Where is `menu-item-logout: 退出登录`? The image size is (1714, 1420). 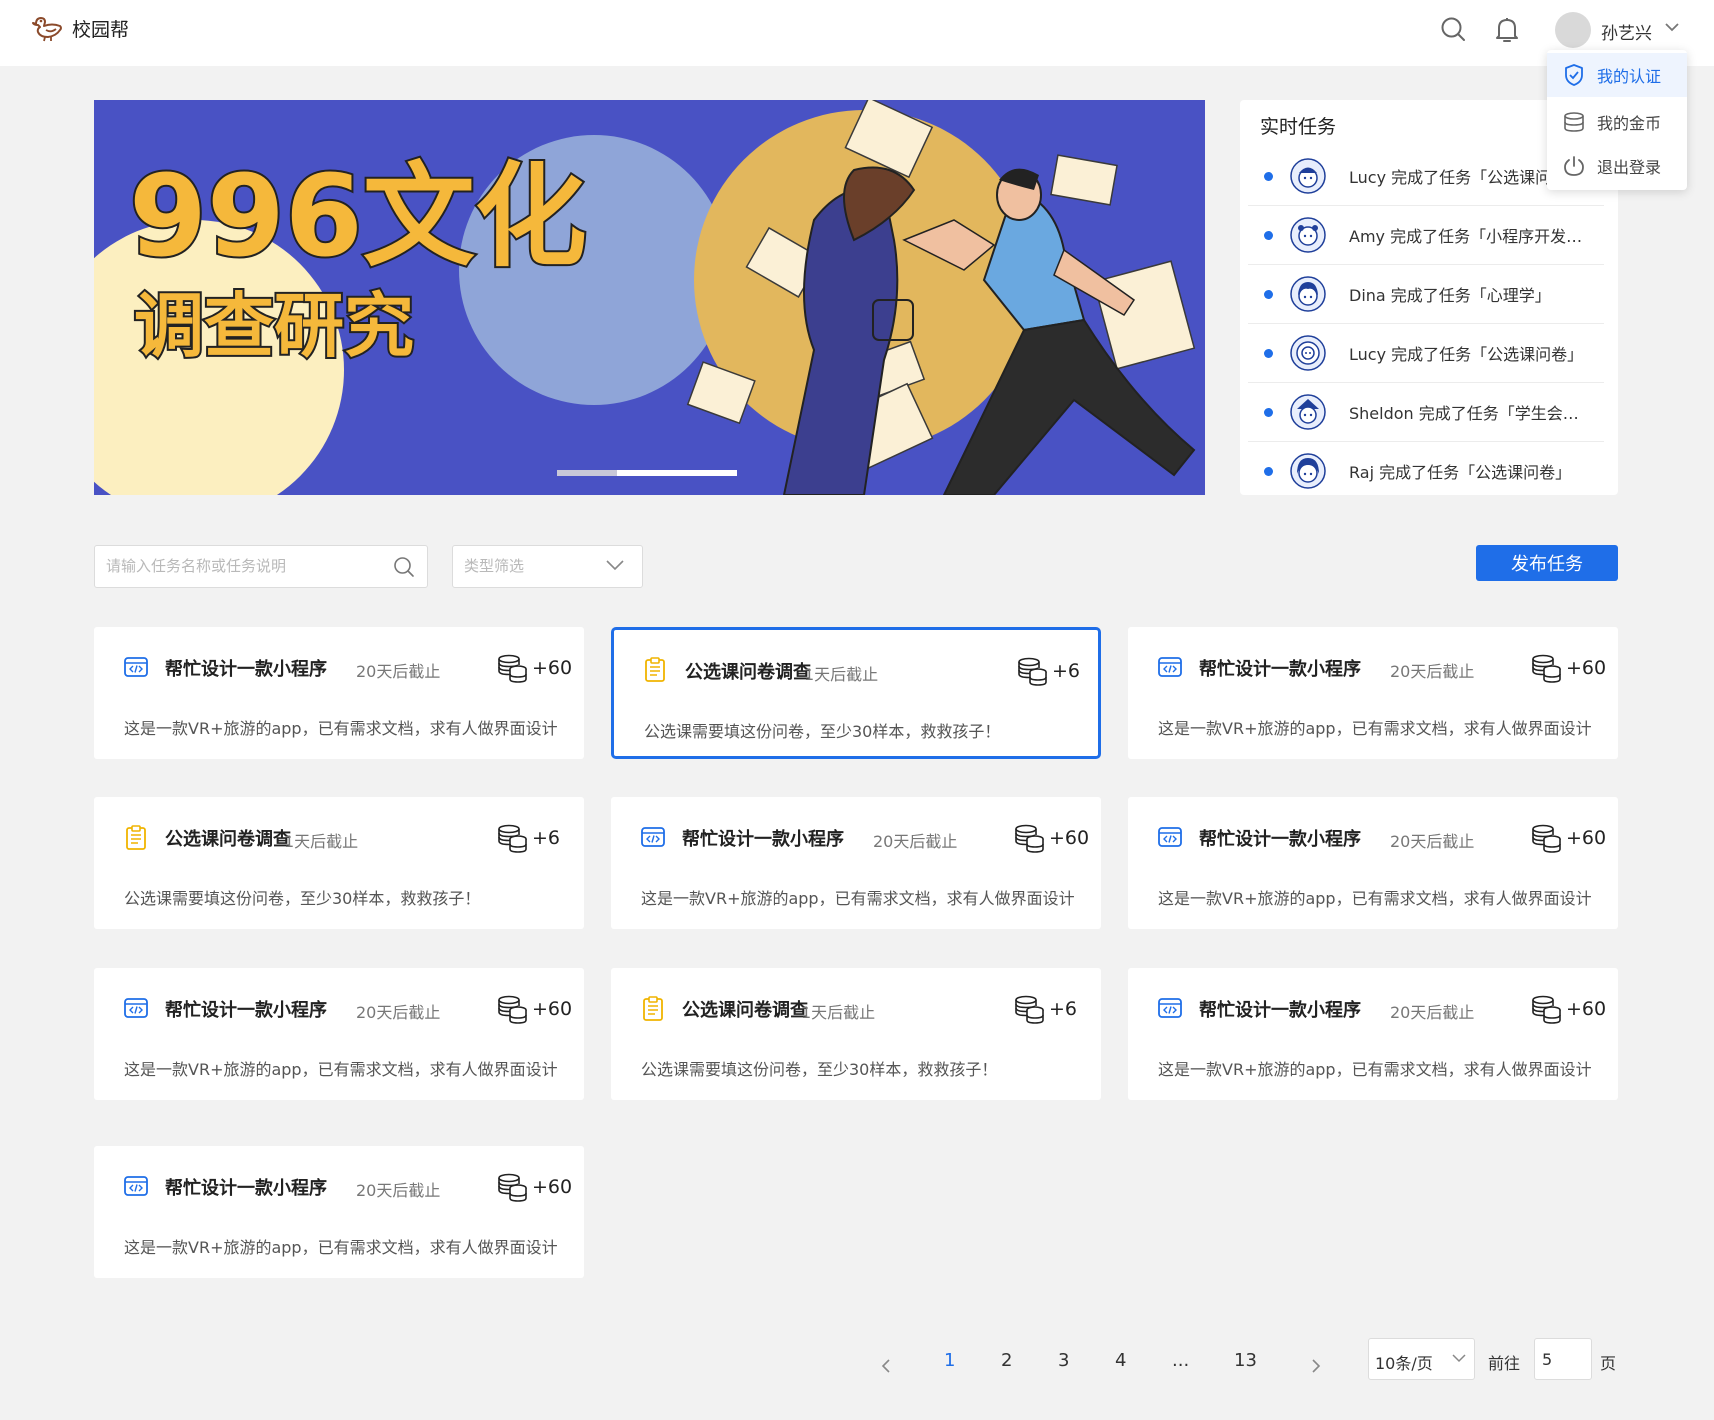 menu-item-logout: 退出登录 is located at coordinates (1617, 166).